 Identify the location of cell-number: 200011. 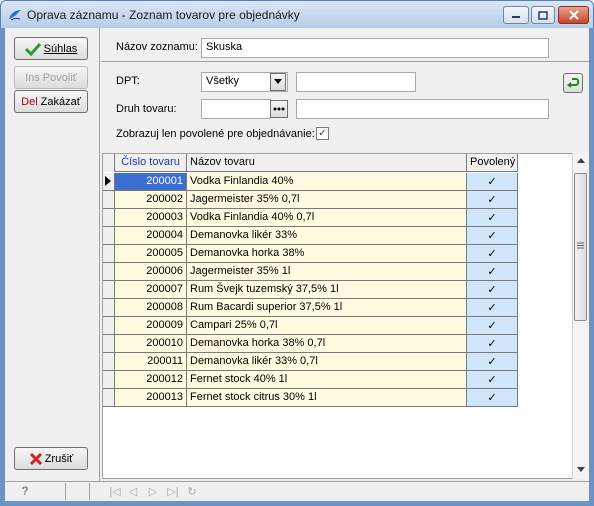
(151, 362).